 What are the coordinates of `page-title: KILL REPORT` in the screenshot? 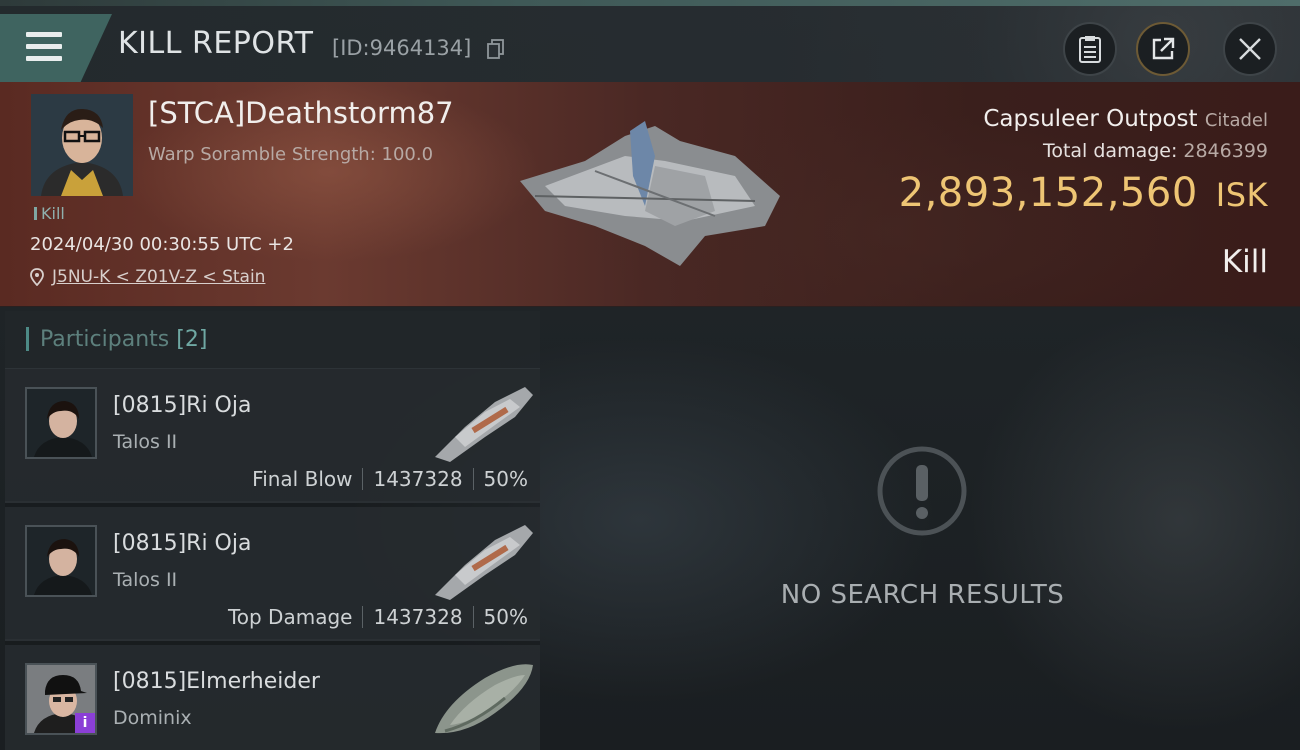 It's located at (216, 43).